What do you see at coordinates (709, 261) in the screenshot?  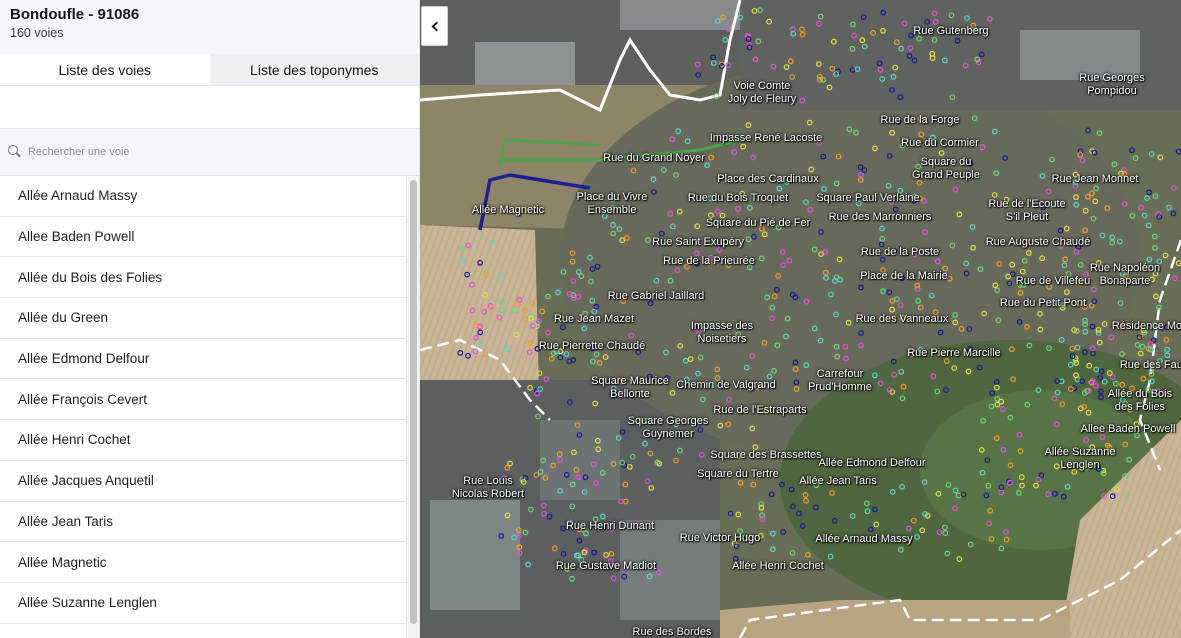 I see `map-street-label: Rue de la Prieurée` at bounding box center [709, 261].